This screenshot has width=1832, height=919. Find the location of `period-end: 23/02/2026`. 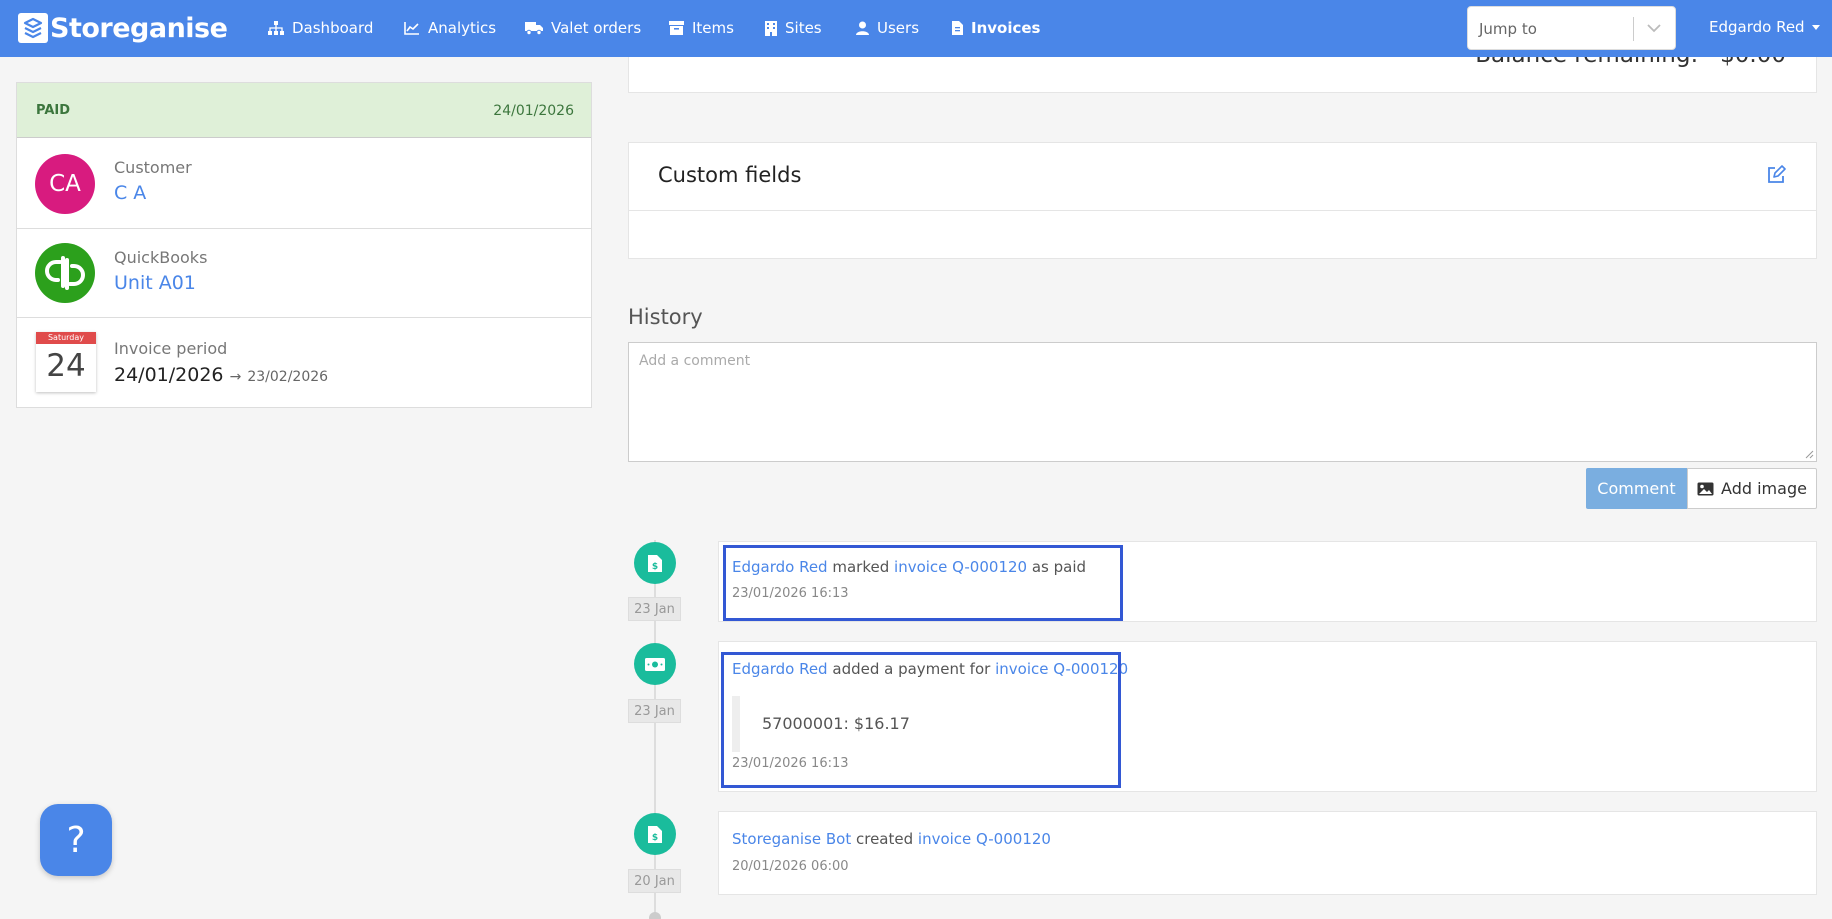

period-end: 23/02/2026 is located at coordinates (288, 377).